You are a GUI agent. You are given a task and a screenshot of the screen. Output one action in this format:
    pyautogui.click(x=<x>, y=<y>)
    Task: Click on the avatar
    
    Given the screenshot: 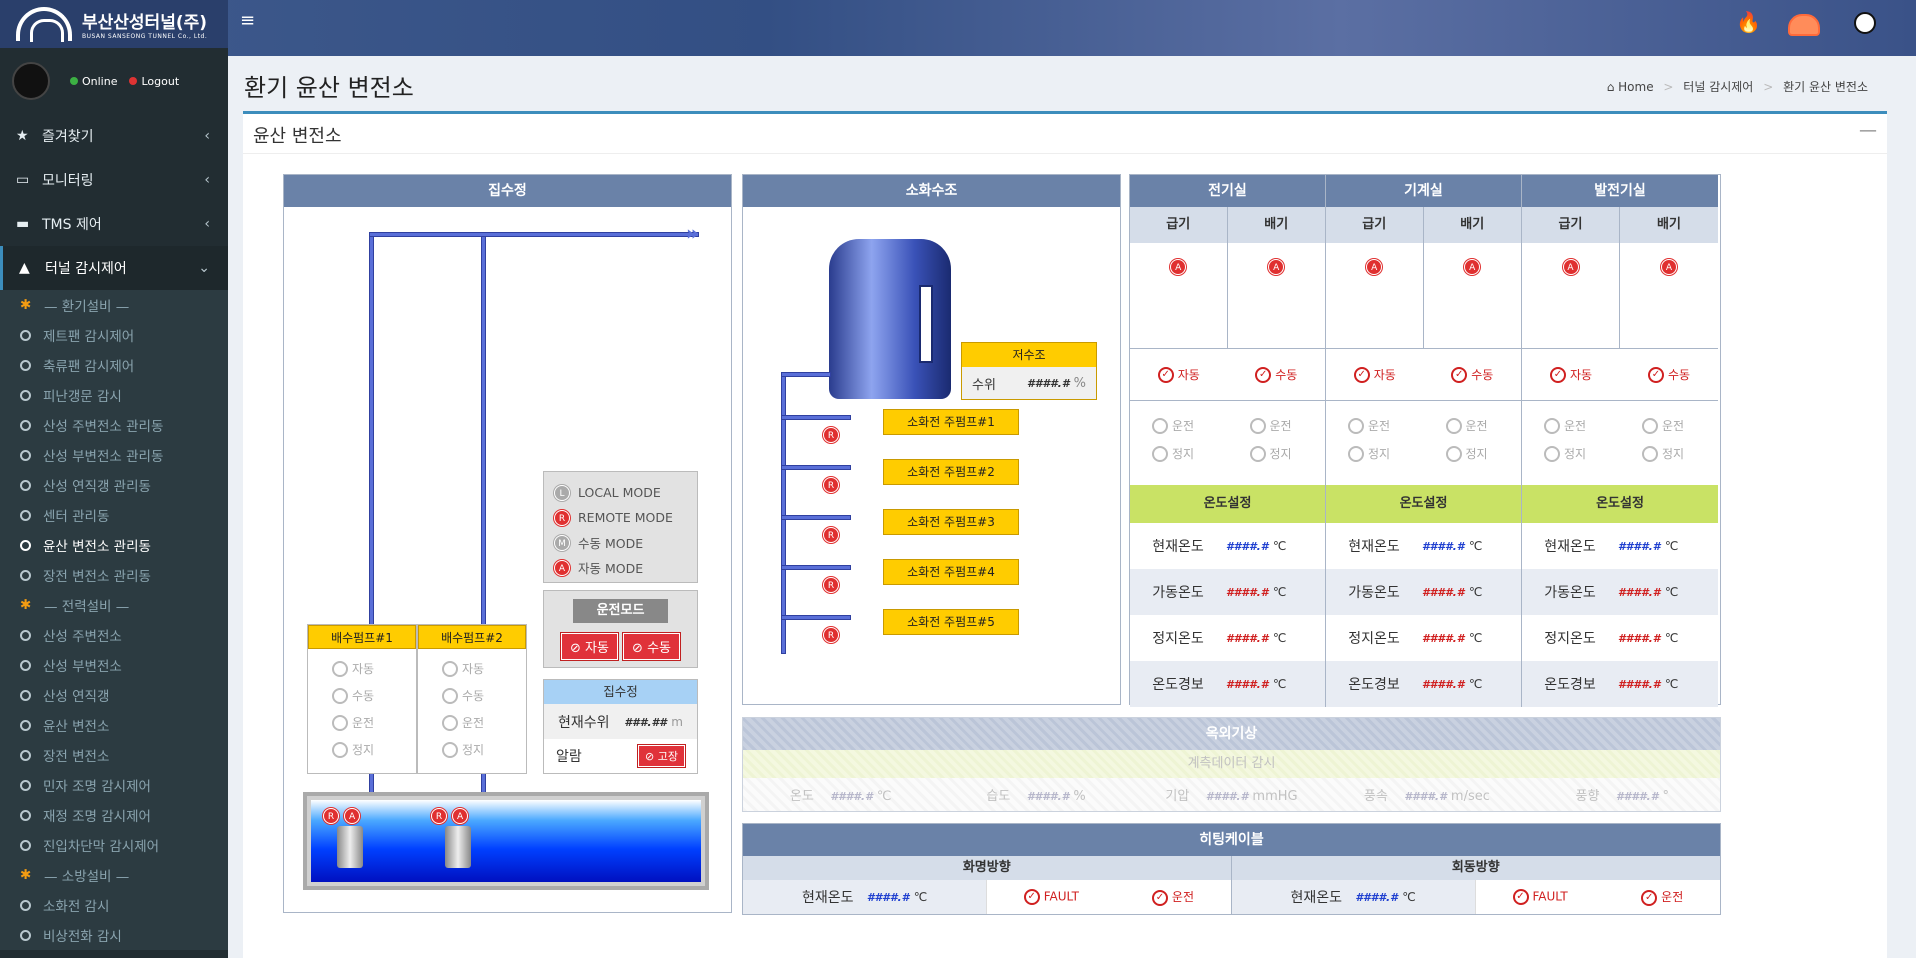 What is the action you would take?
    pyautogui.click(x=31, y=81)
    